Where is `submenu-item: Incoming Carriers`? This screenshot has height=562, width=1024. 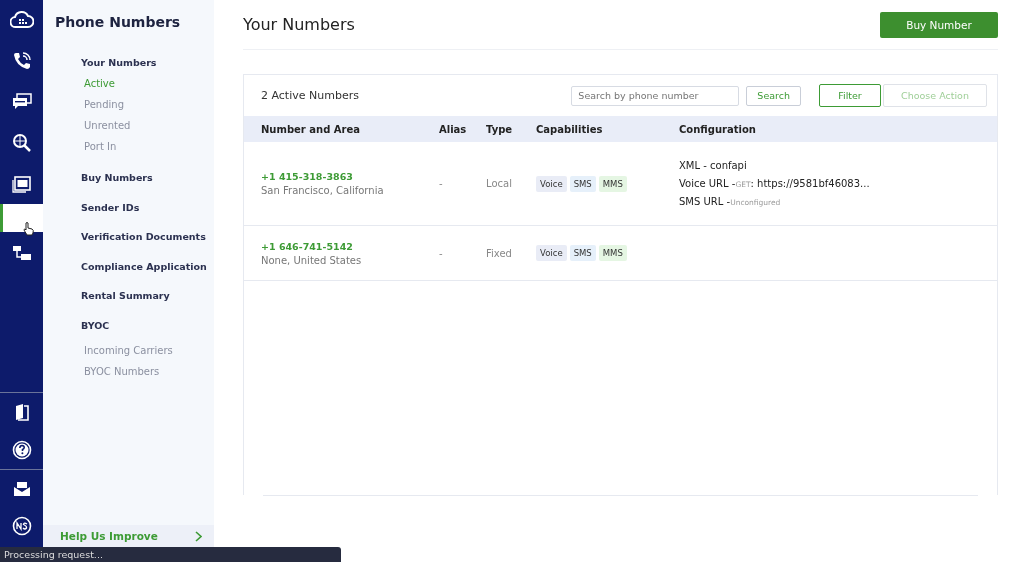 submenu-item: Incoming Carriers is located at coordinates (149, 350).